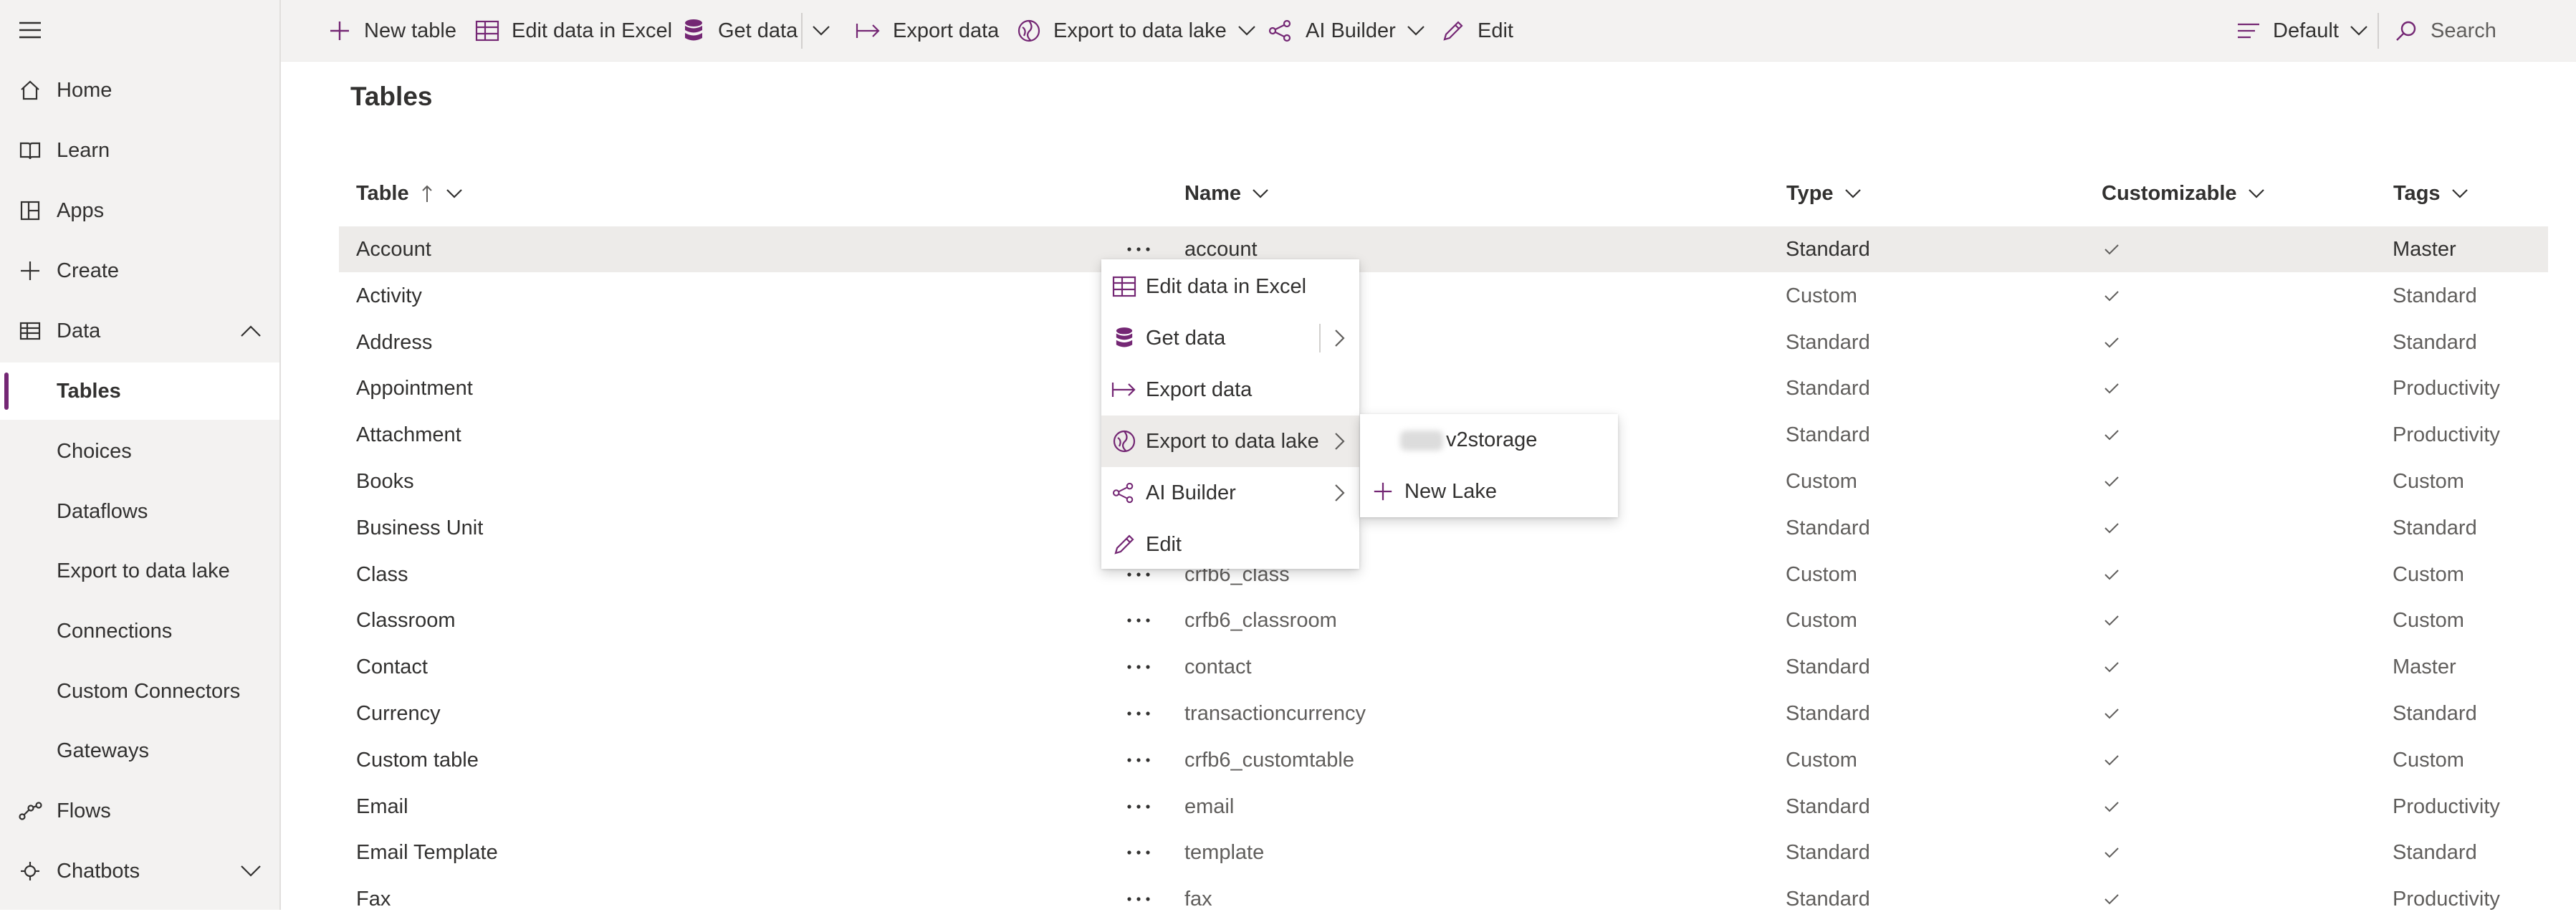 This screenshot has height=922, width=2576. I want to click on export-icon, so click(1124, 390).